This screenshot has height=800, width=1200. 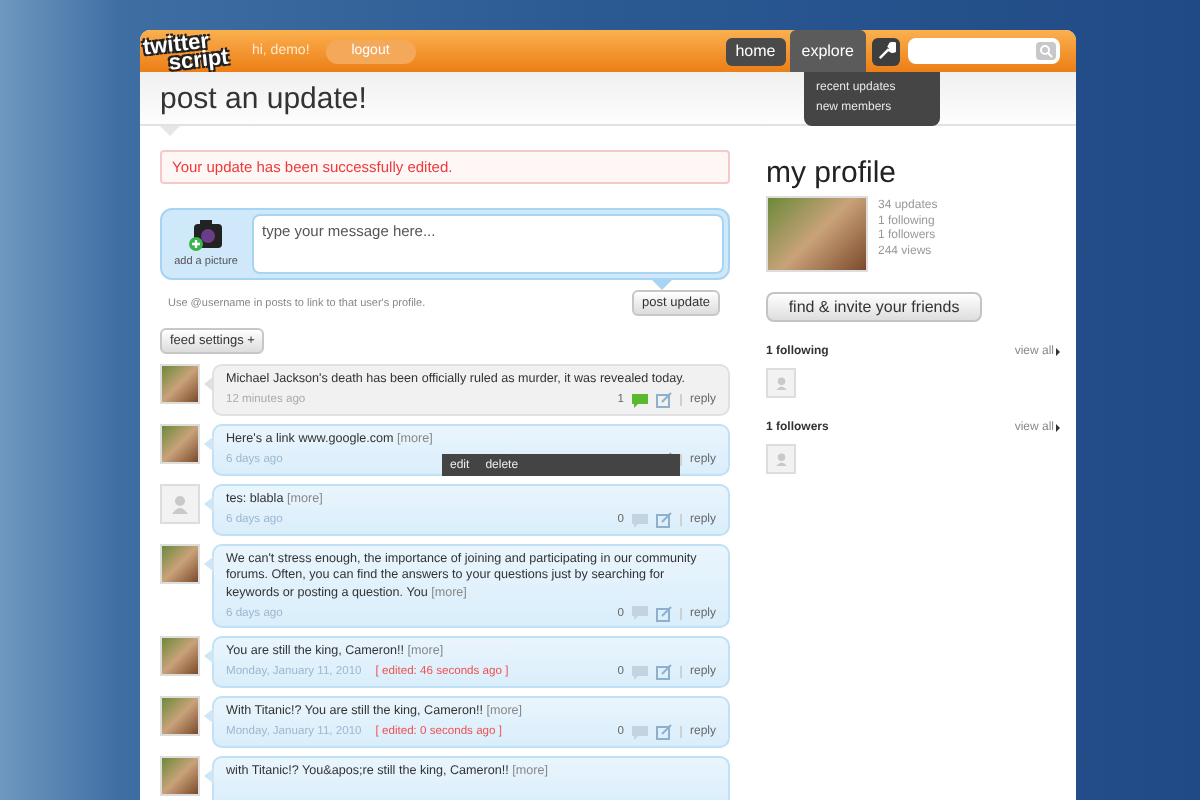 I want to click on nav-tab: home, so click(x=755, y=51).